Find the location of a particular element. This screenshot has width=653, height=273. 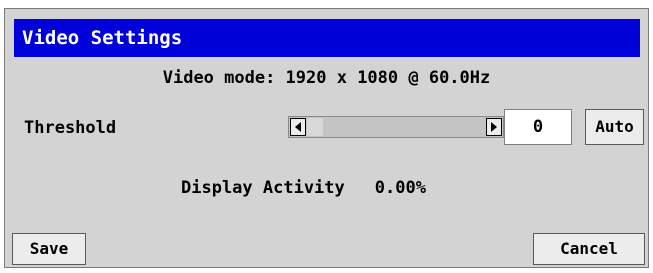

arrow-left-icon is located at coordinates (298, 127).